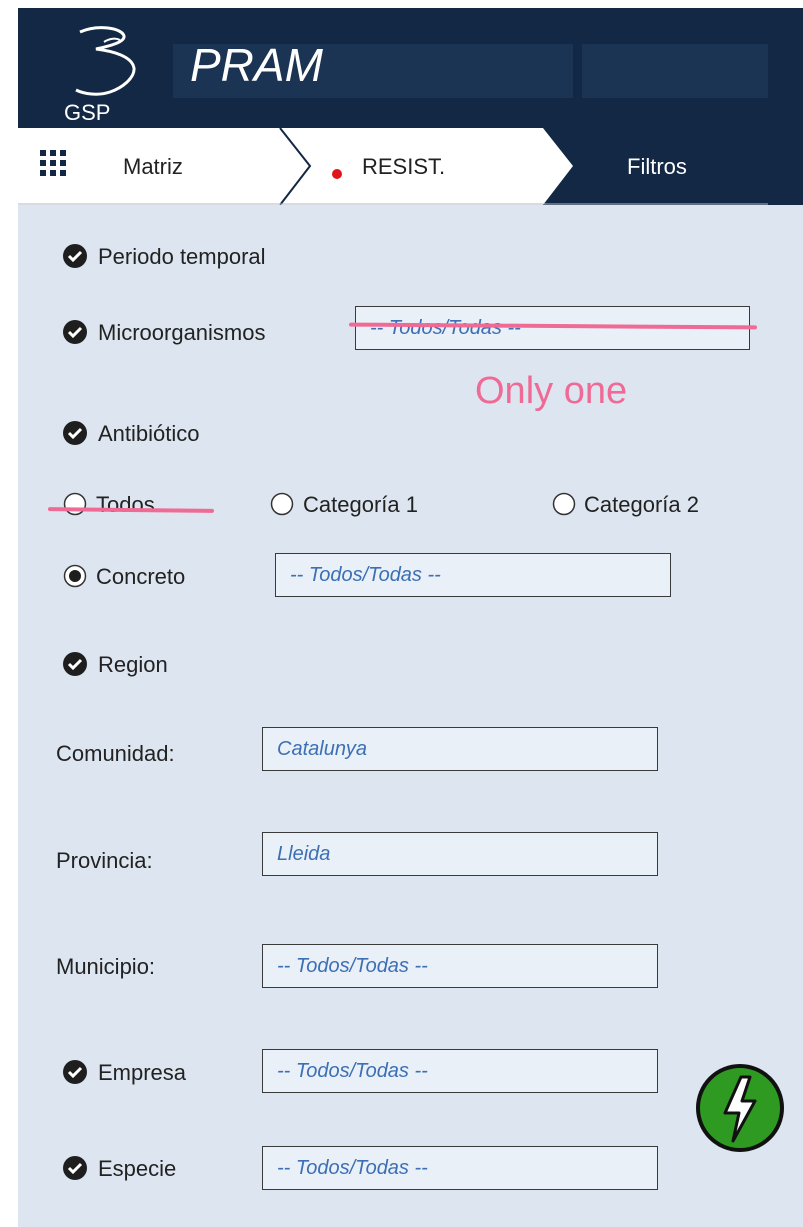 The width and height of the screenshot is (803, 1227). Describe the element at coordinates (104, 860) in the screenshot. I see `provincia-label: Provincia:` at that location.